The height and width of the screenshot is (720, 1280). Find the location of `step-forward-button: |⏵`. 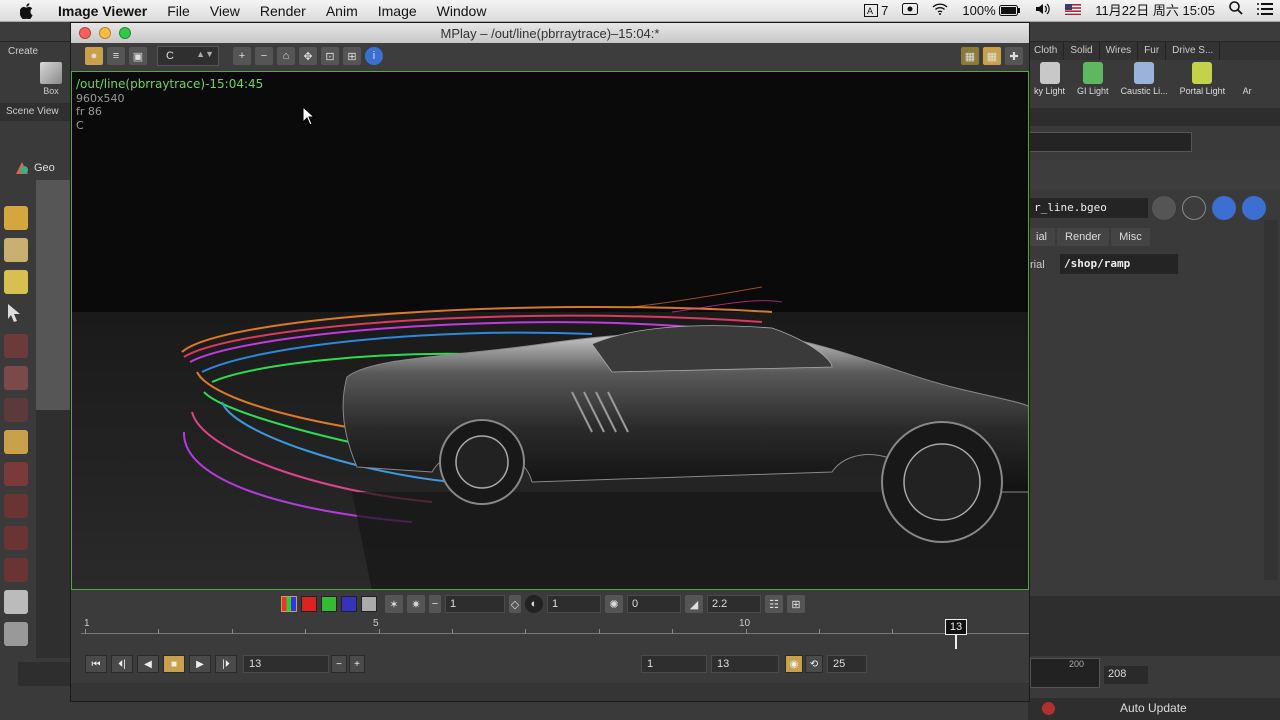

step-forward-button: |⏵ is located at coordinates (226, 664).